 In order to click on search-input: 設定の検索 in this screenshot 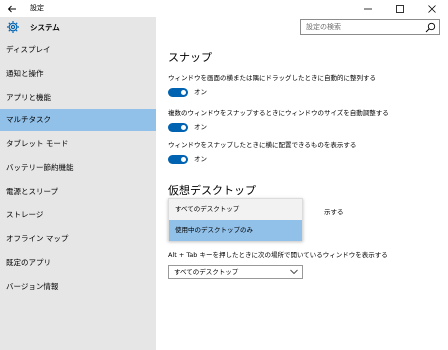, I will do `click(370, 27)`.